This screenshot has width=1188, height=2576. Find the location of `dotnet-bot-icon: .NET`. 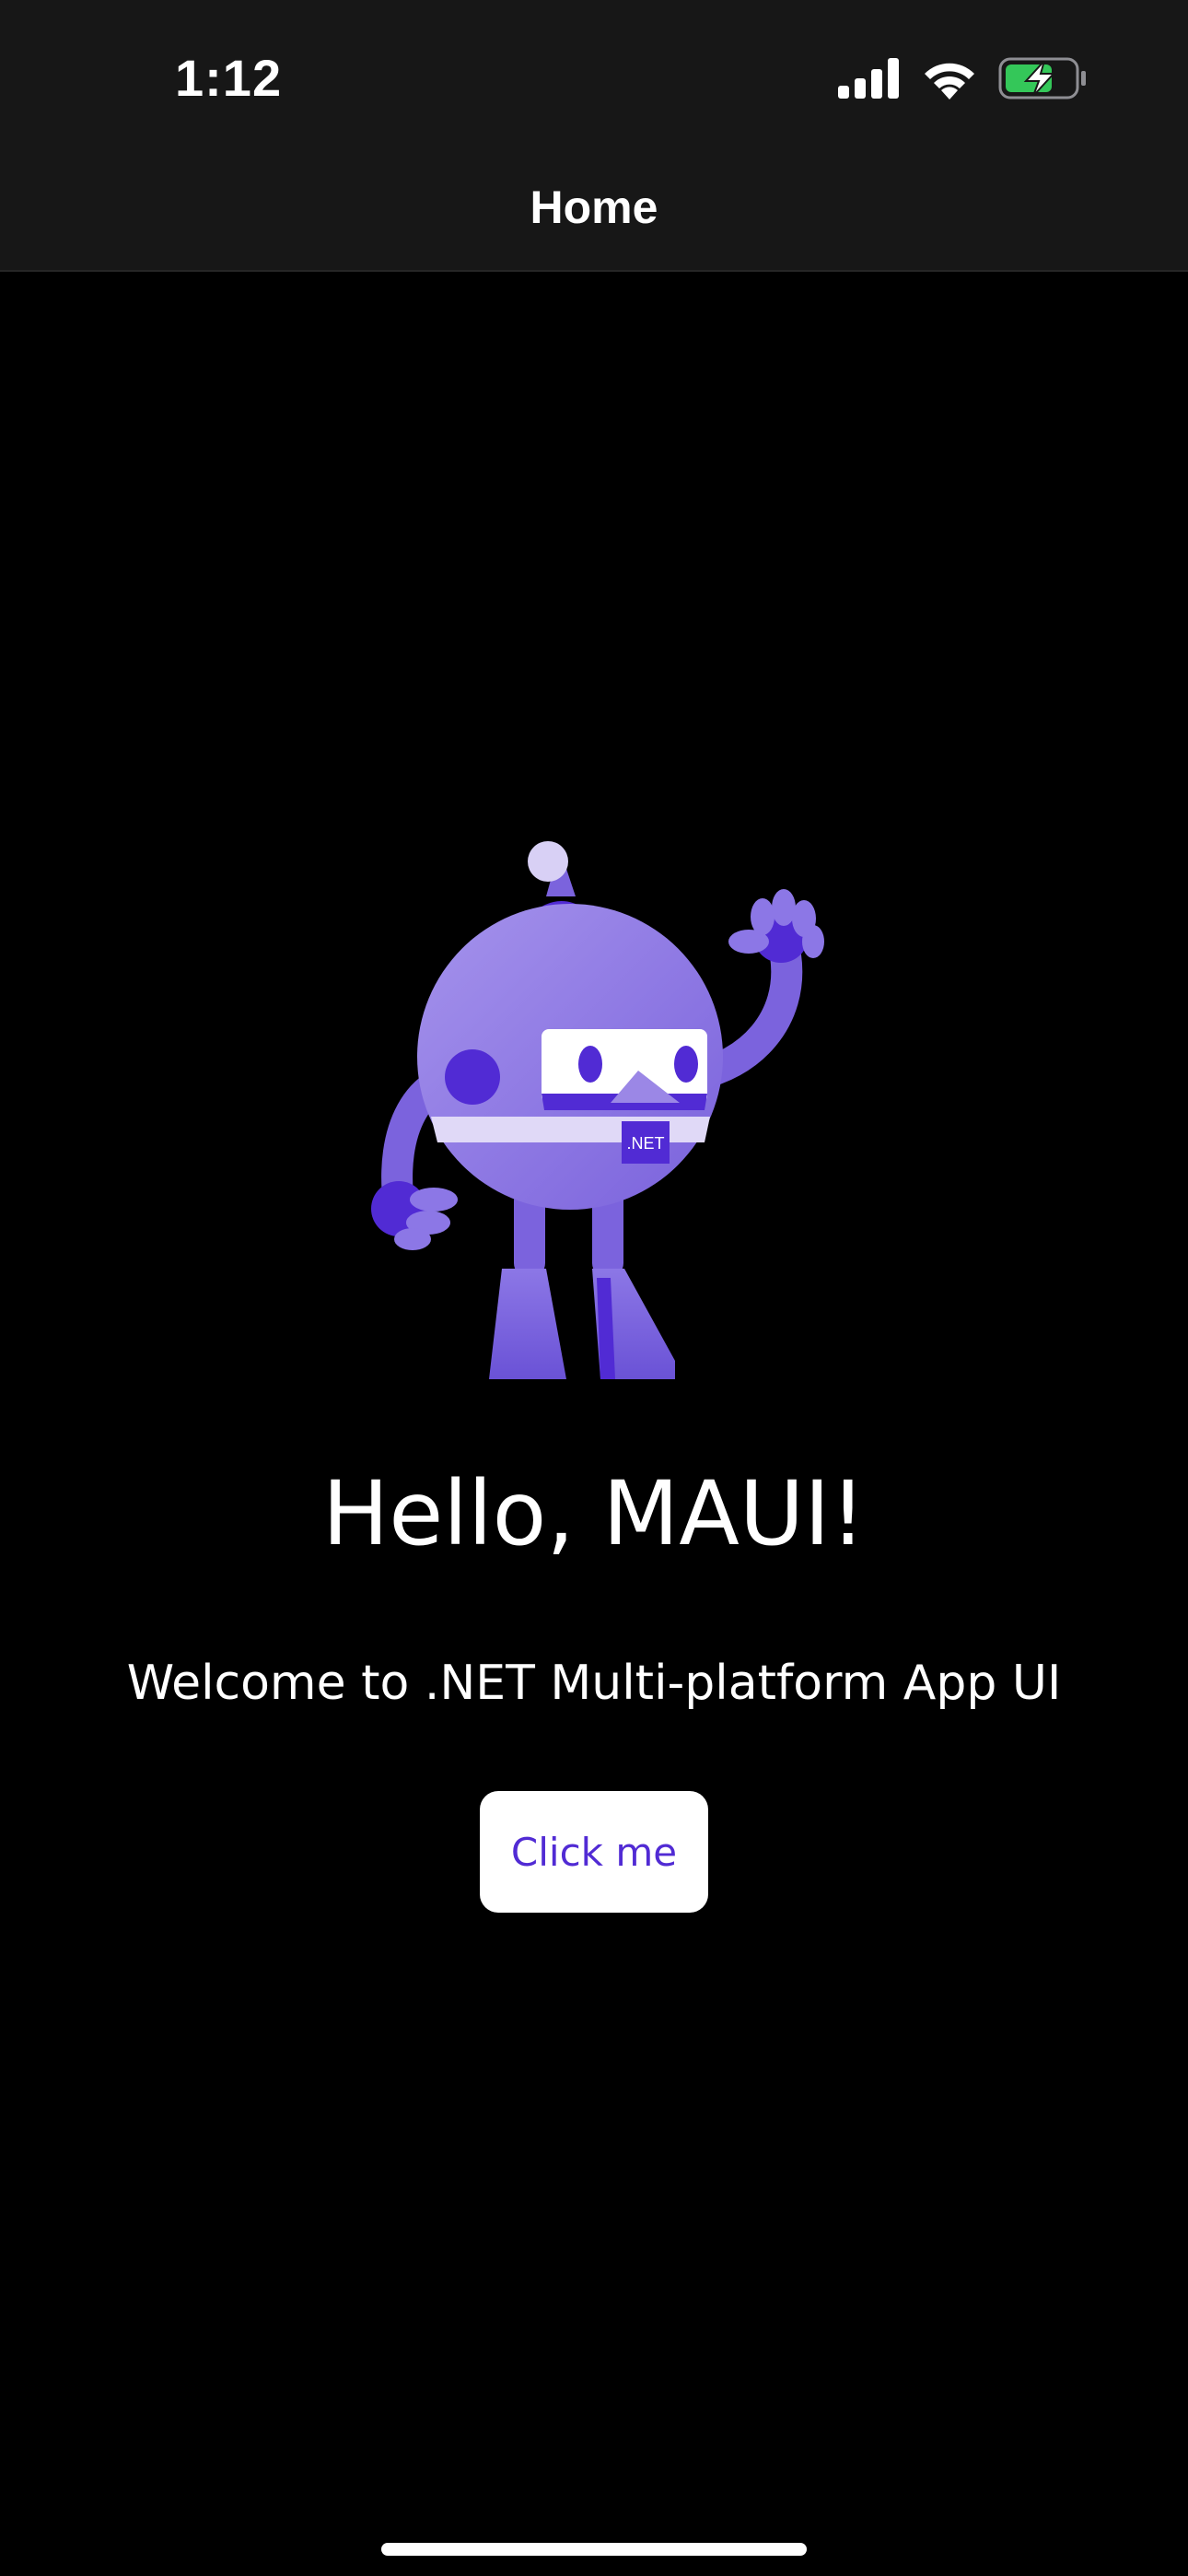

dotnet-bot-icon: .NET is located at coordinates (597, 1117).